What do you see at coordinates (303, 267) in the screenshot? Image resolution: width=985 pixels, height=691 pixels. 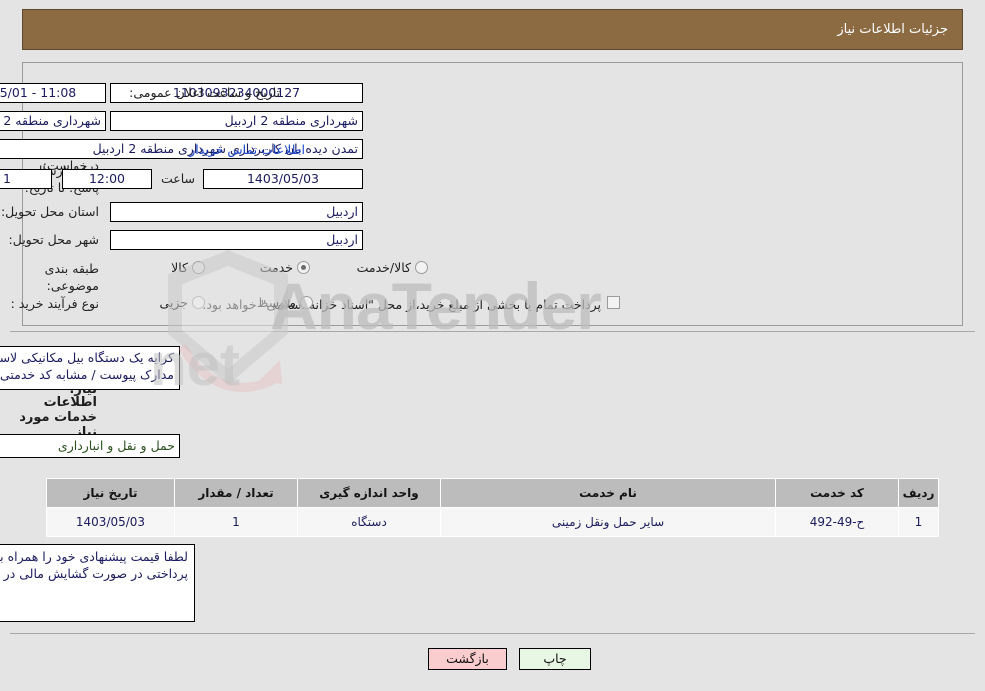 I see `radio-category-service-icon` at bounding box center [303, 267].